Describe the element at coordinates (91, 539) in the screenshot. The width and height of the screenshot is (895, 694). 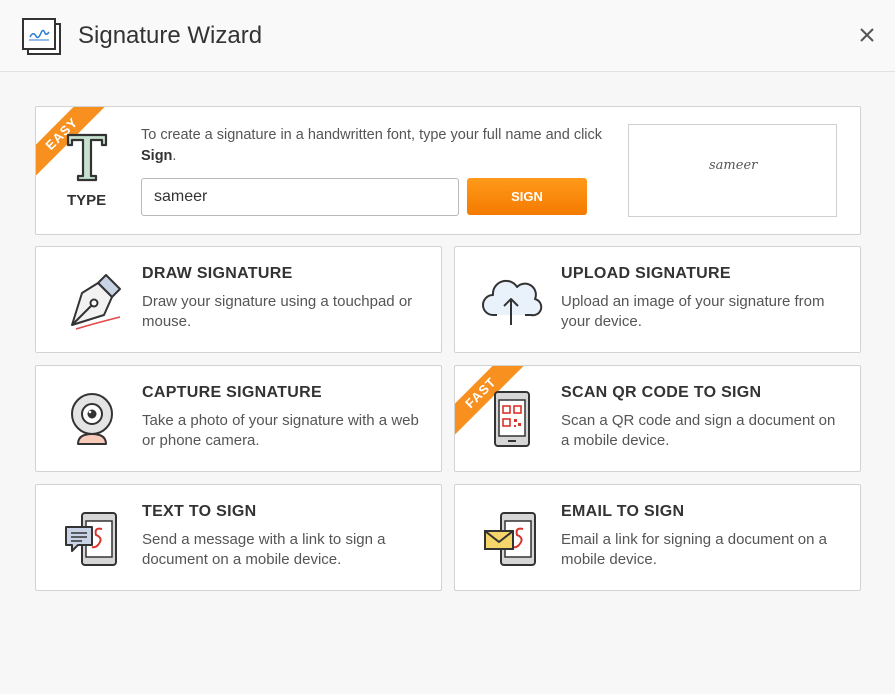
I see `sms-phone-icon` at that location.